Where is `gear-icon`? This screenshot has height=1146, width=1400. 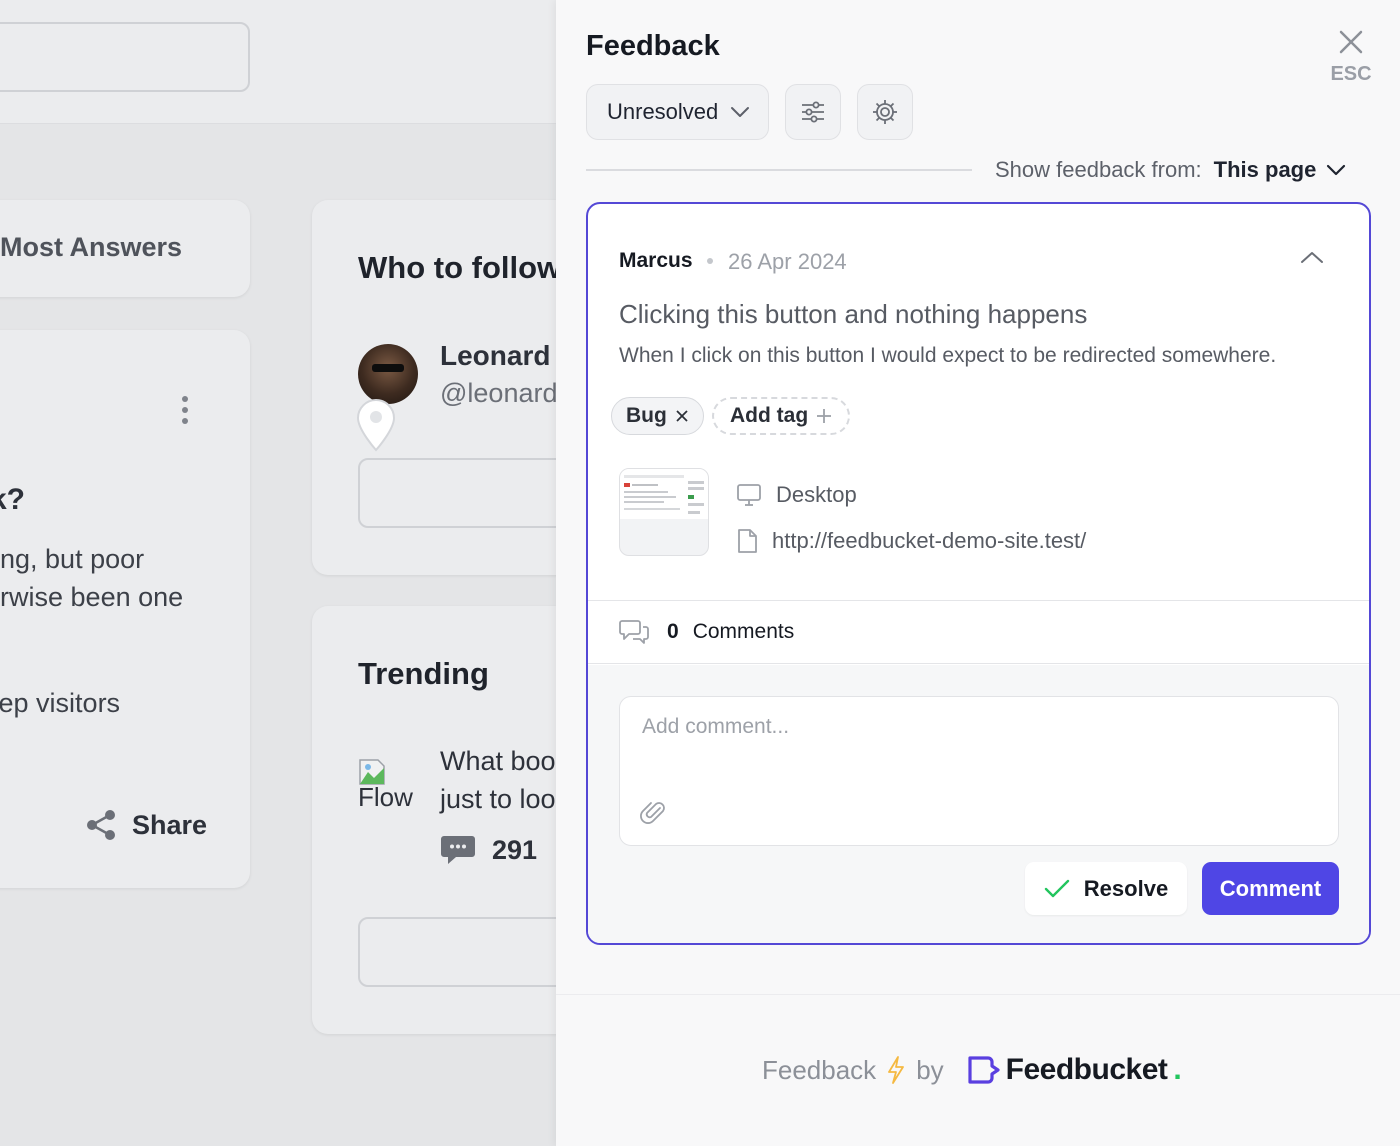
gear-icon is located at coordinates (885, 112).